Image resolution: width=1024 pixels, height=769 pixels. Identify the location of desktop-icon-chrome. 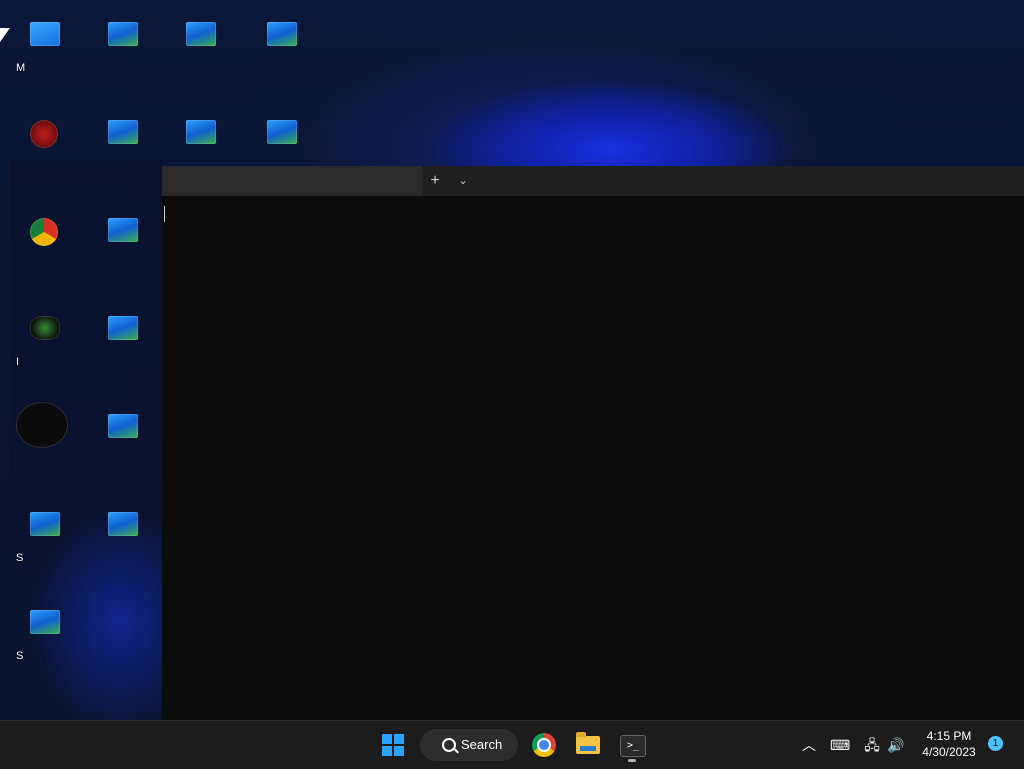
(46, 241).